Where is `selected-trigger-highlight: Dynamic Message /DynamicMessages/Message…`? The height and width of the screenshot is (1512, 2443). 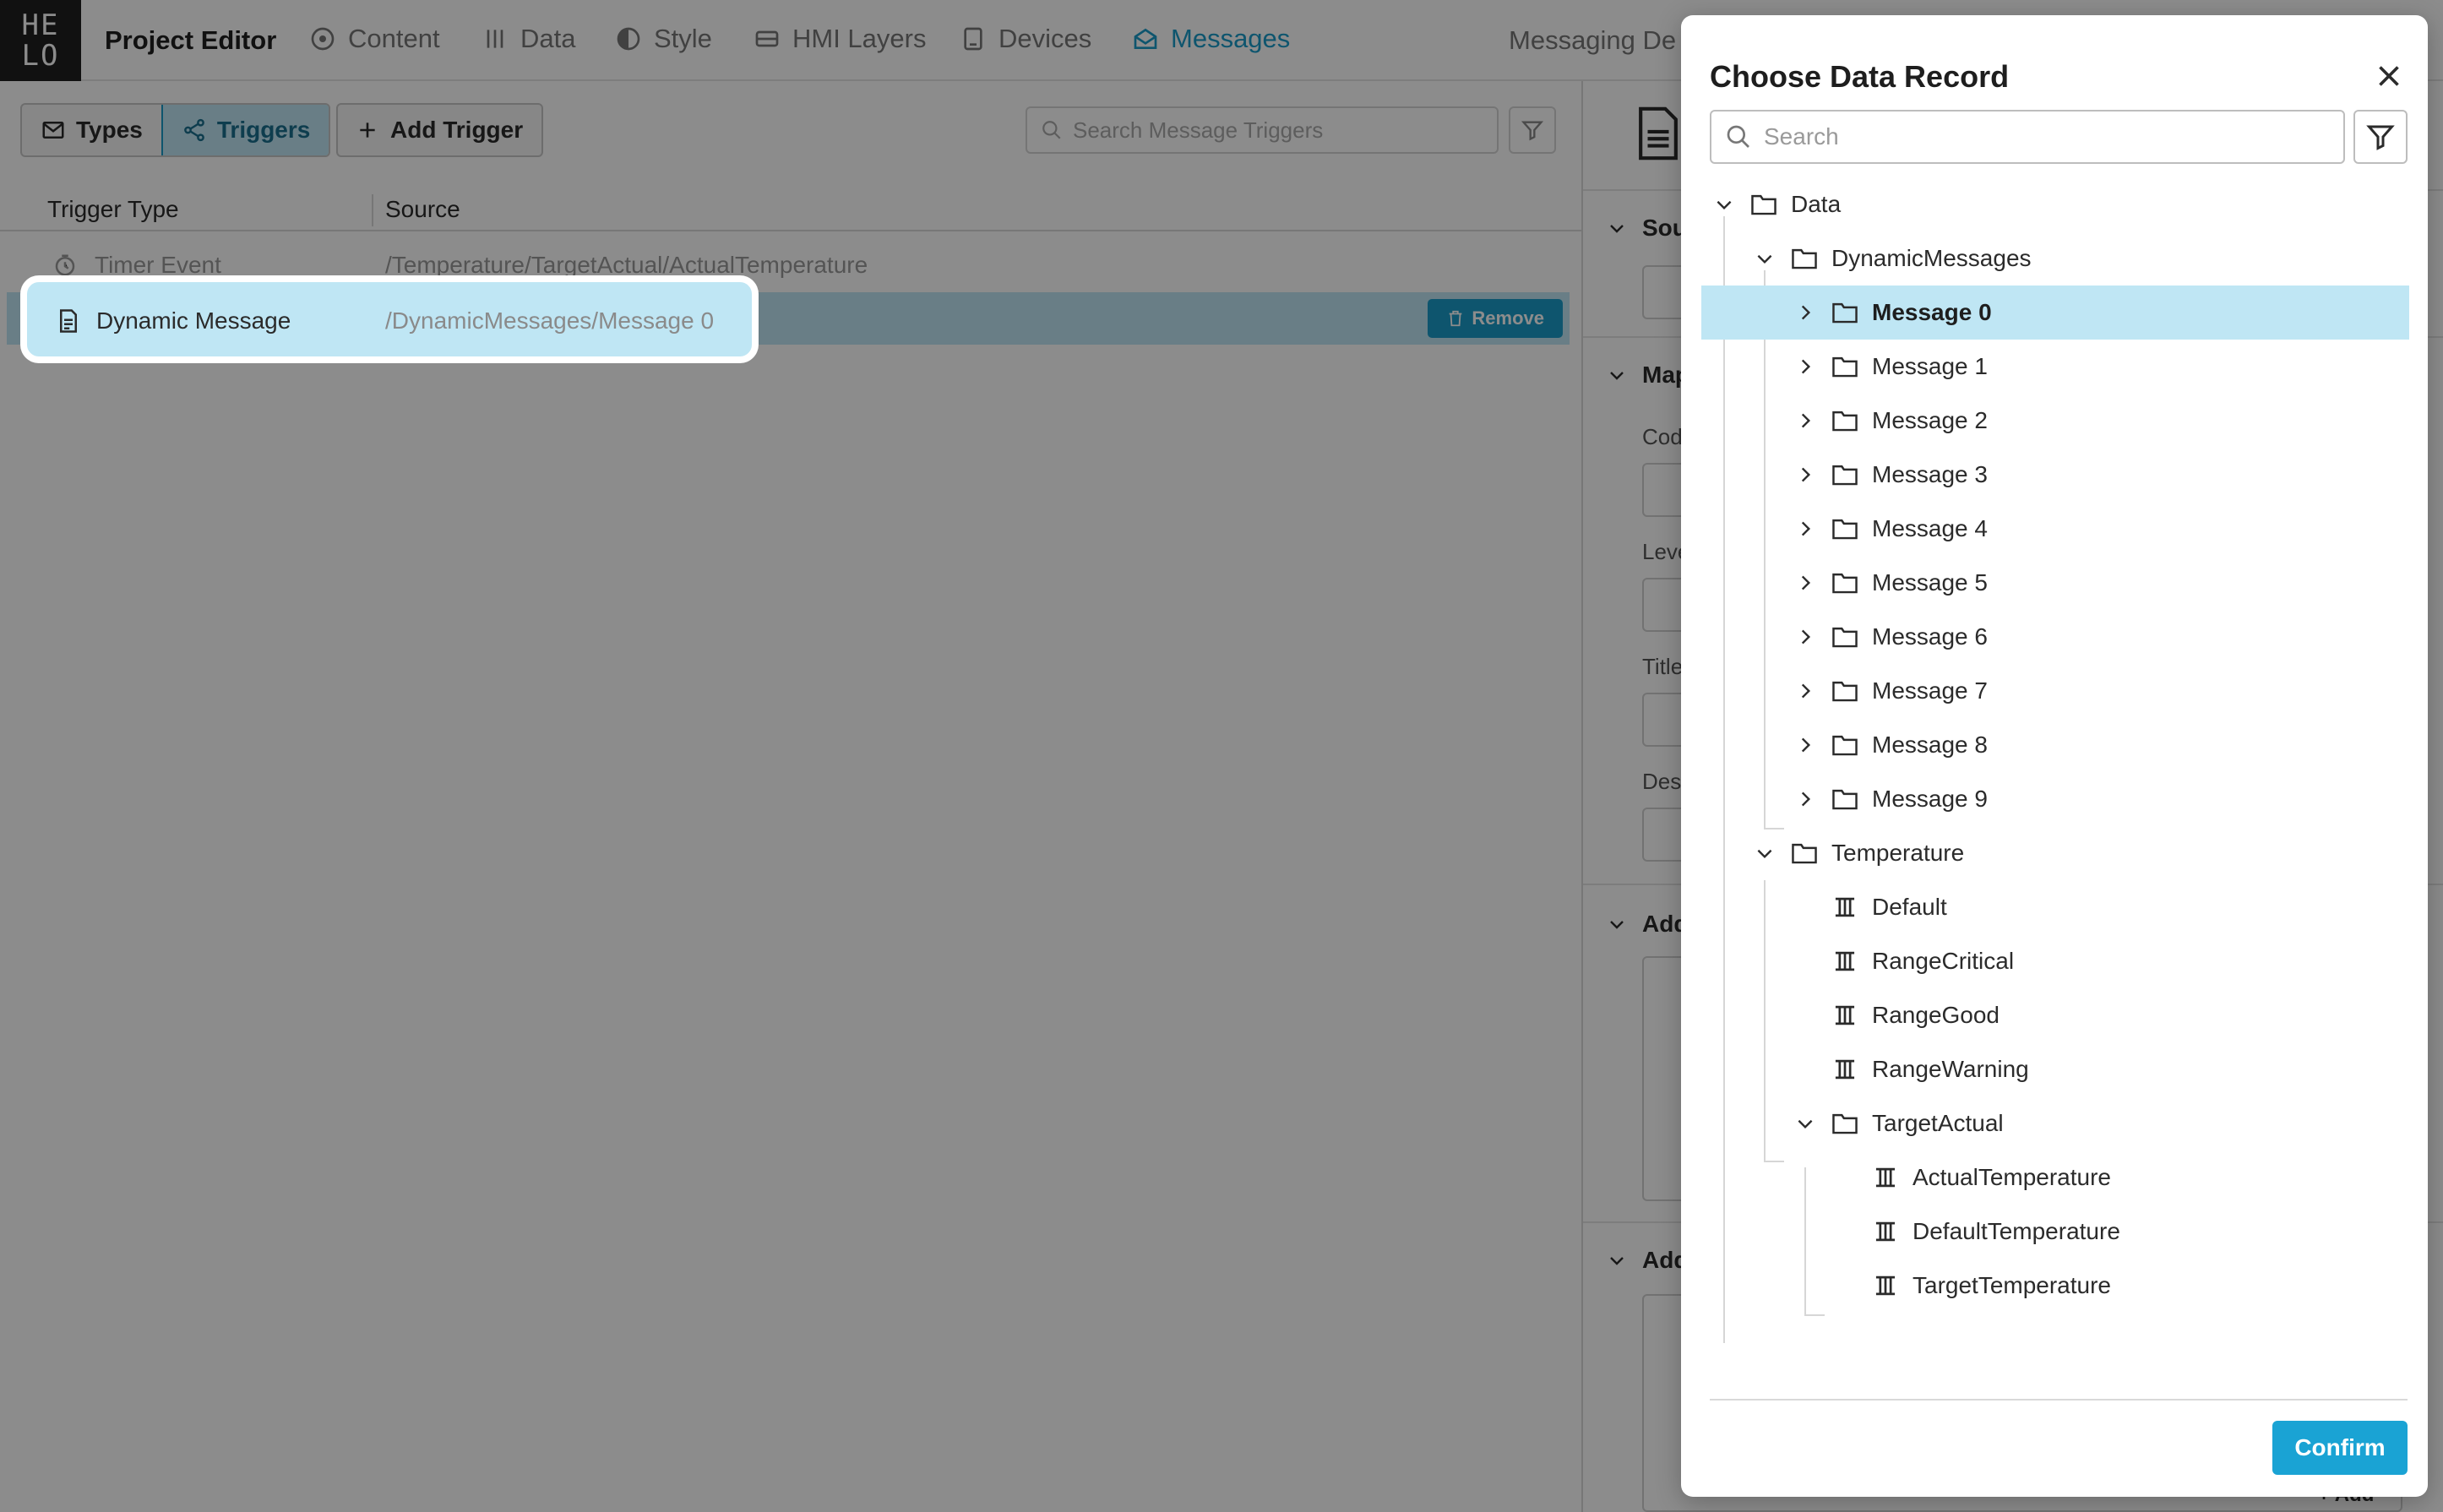
selected-trigger-highlight: Dynamic Message /DynamicMessages/Message… is located at coordinates (390, 319).